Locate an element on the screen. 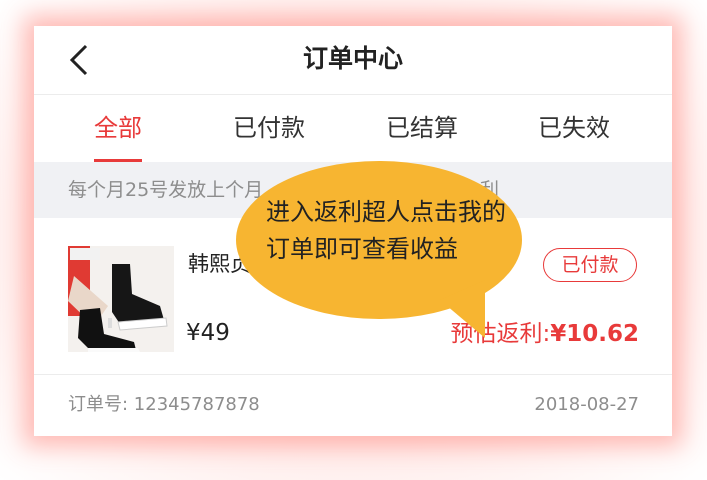 This screenshot has height=480, width=707. order-date: 2018-08-27 is located at coordinates (586, 404).